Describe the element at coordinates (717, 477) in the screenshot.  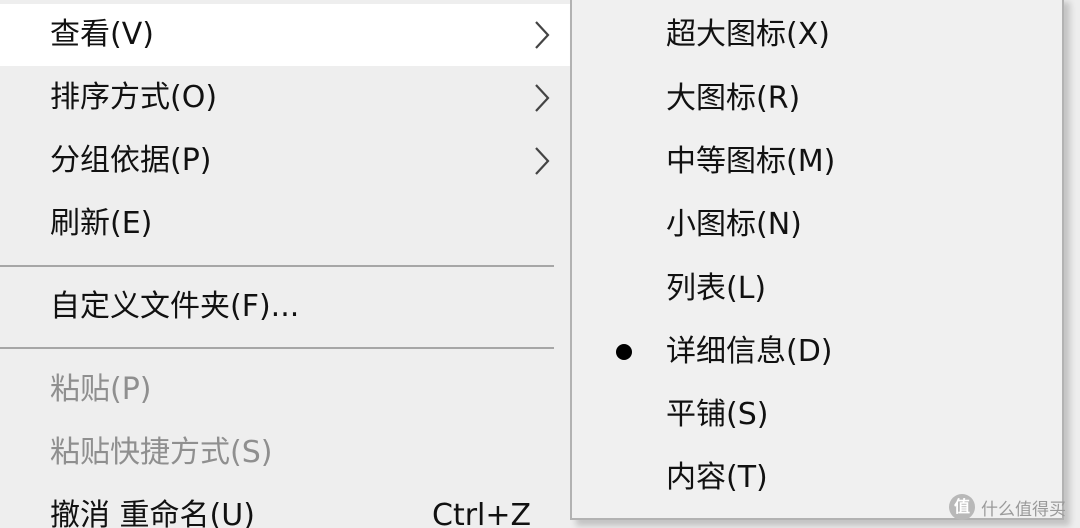
I see `submenu-item-label: 内容(T)` at that location.